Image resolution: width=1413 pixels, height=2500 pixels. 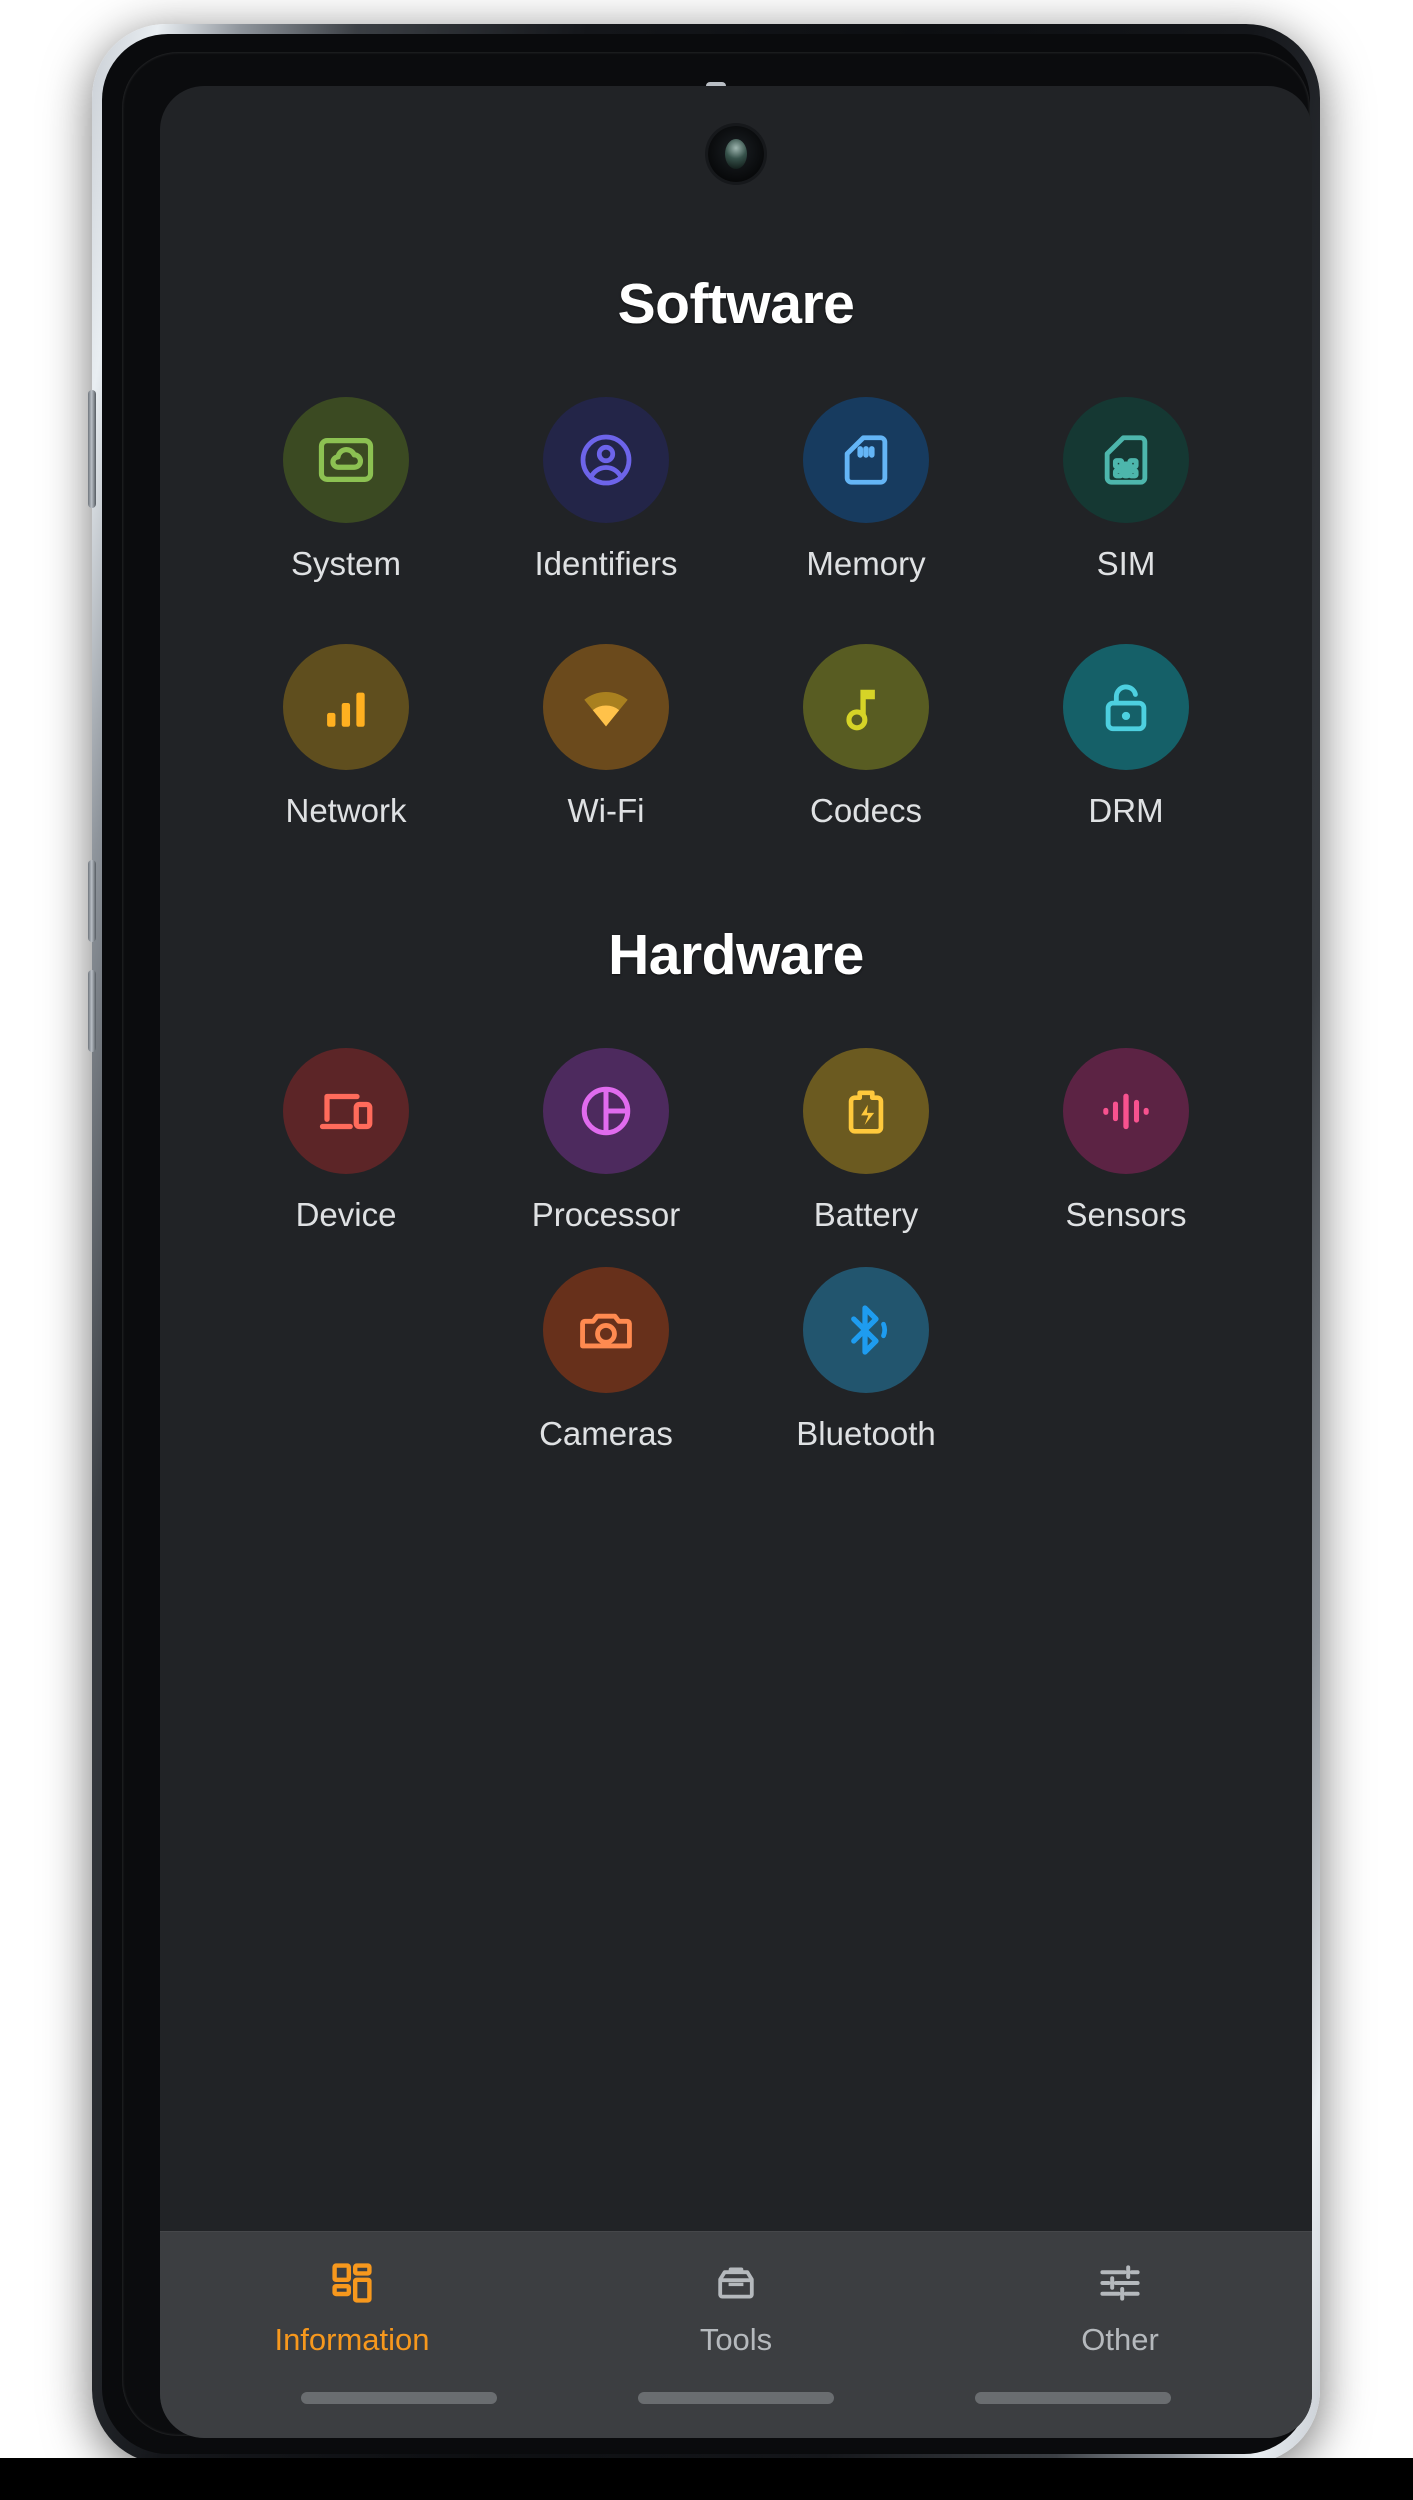 I want to click on tile-device: Device, so click(x=346, y=1139).